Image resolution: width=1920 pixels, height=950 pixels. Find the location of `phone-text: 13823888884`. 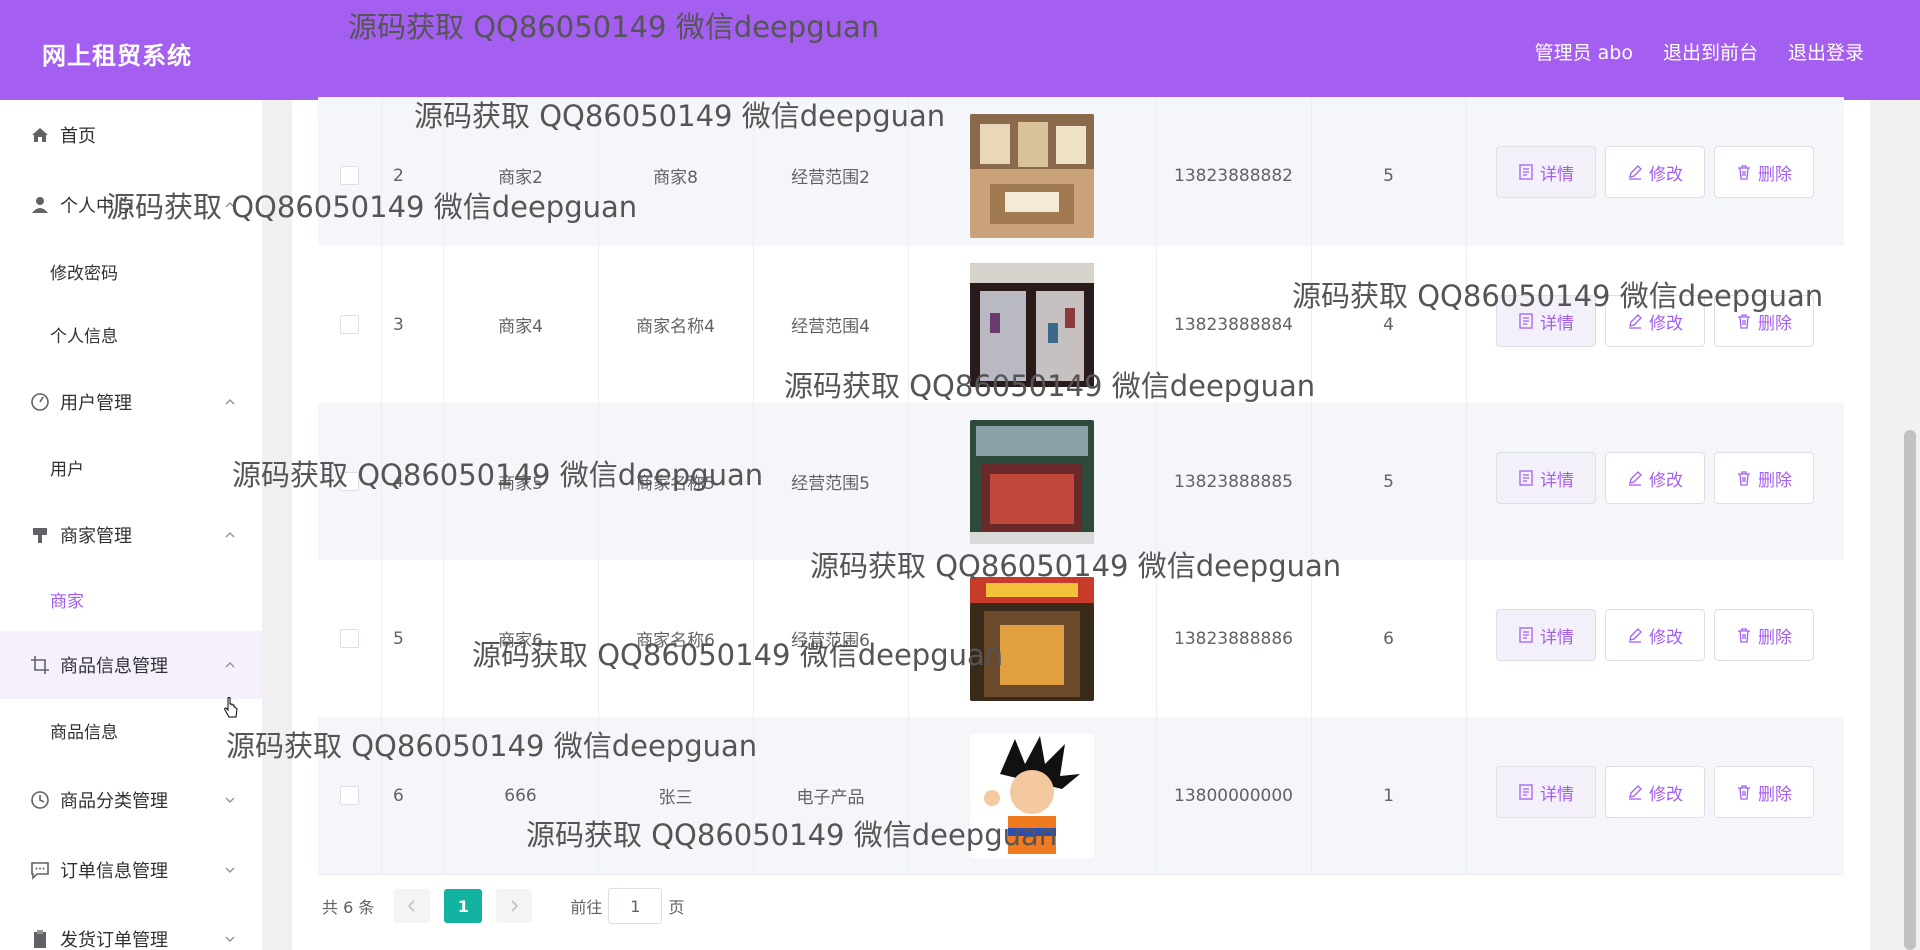

phone-text: 13823888884 is located at coordinates (1233, 324).